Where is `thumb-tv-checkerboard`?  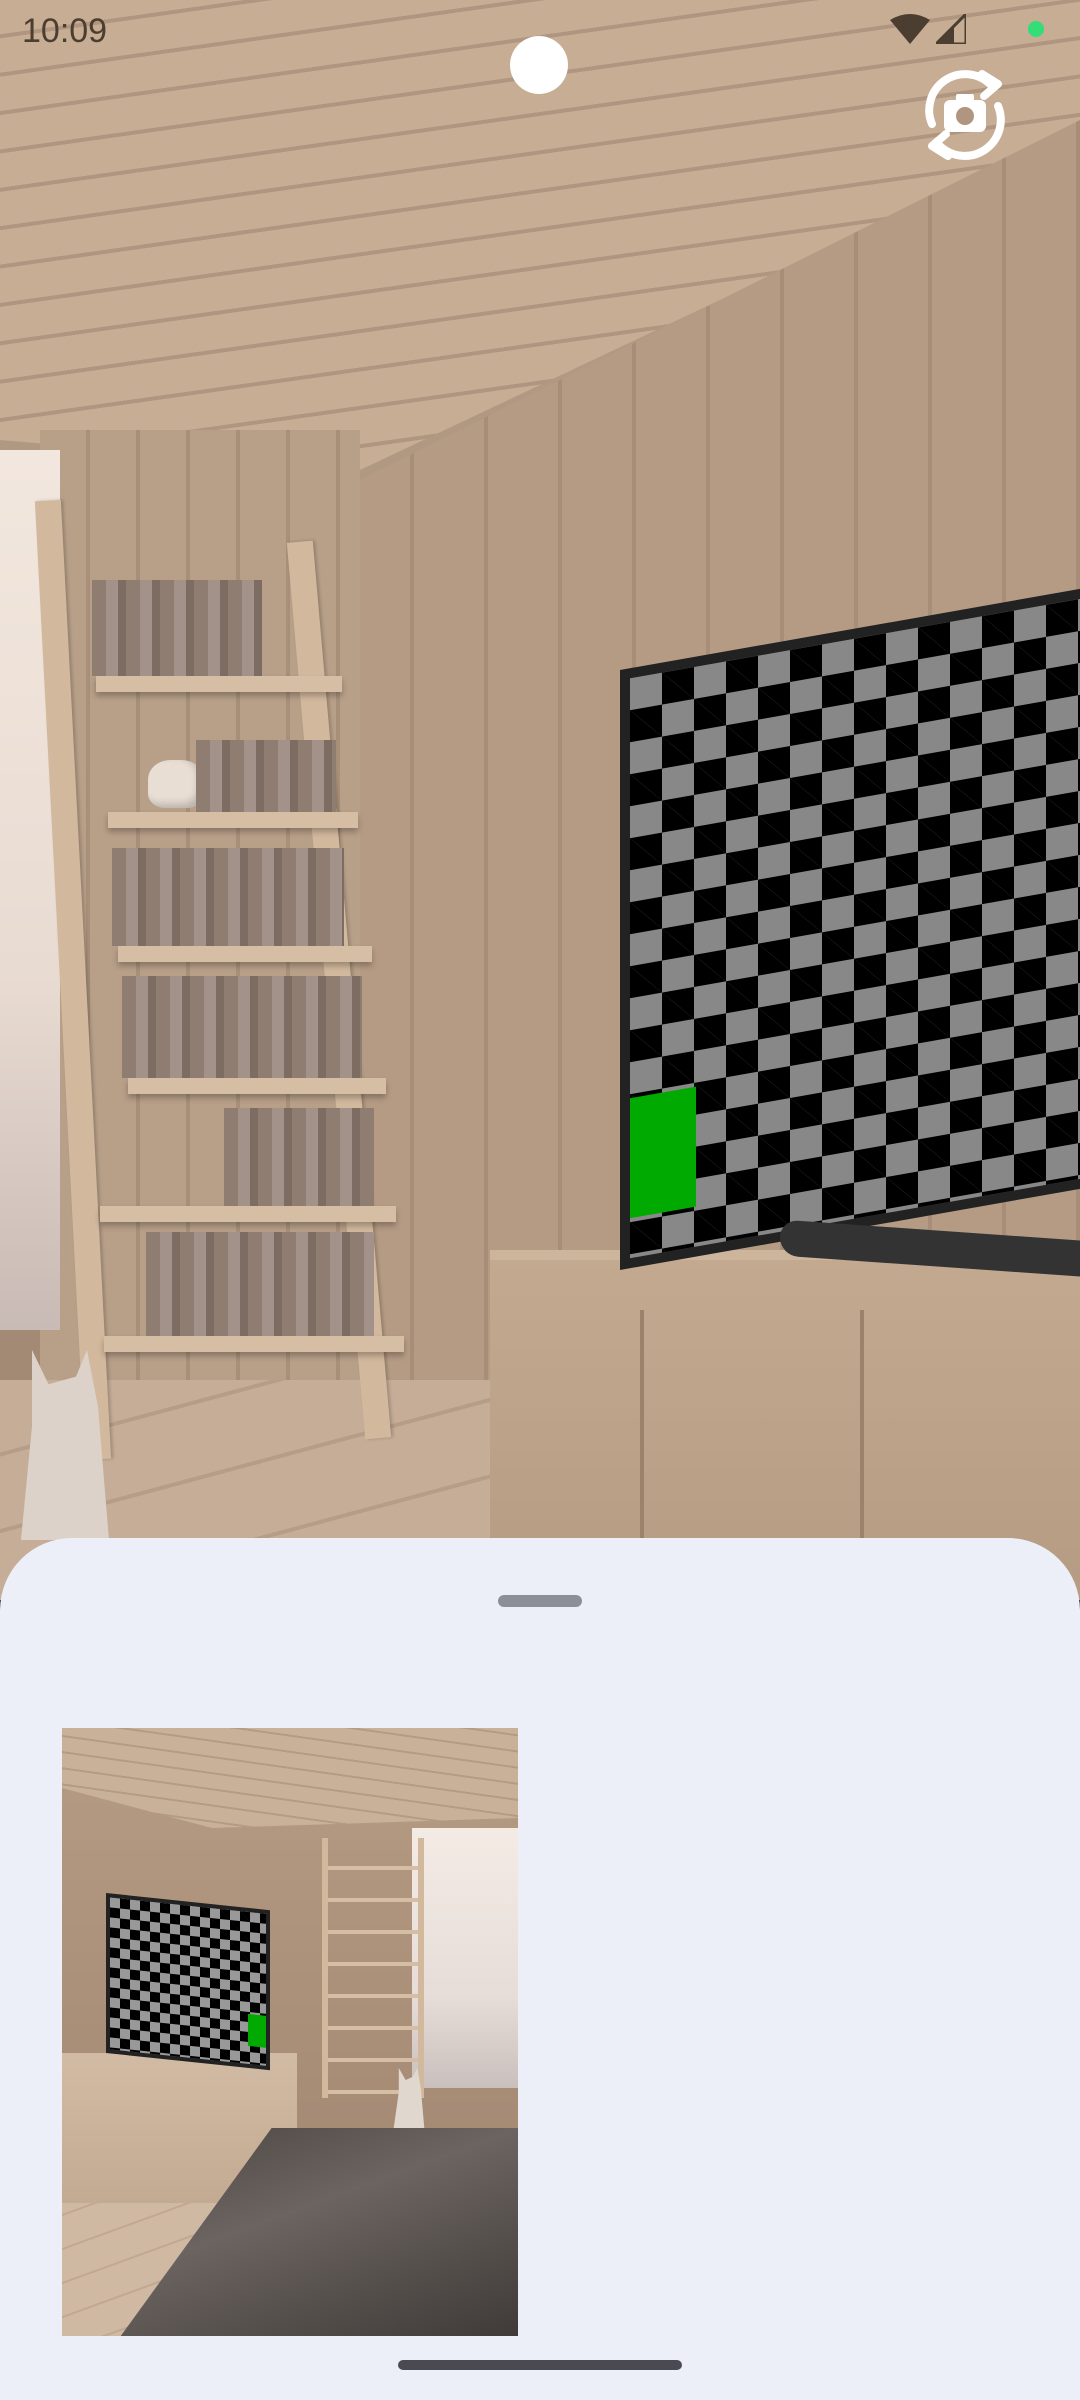
thumb-tv-checkerboard is located at coordinates (188, 1981).